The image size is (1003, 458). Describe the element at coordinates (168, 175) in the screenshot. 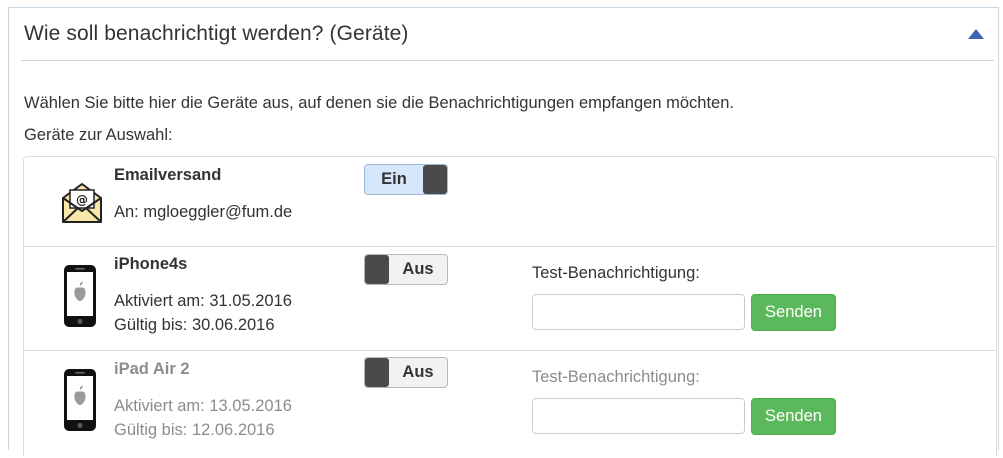

I see `device-name: Emailversand` at that location.